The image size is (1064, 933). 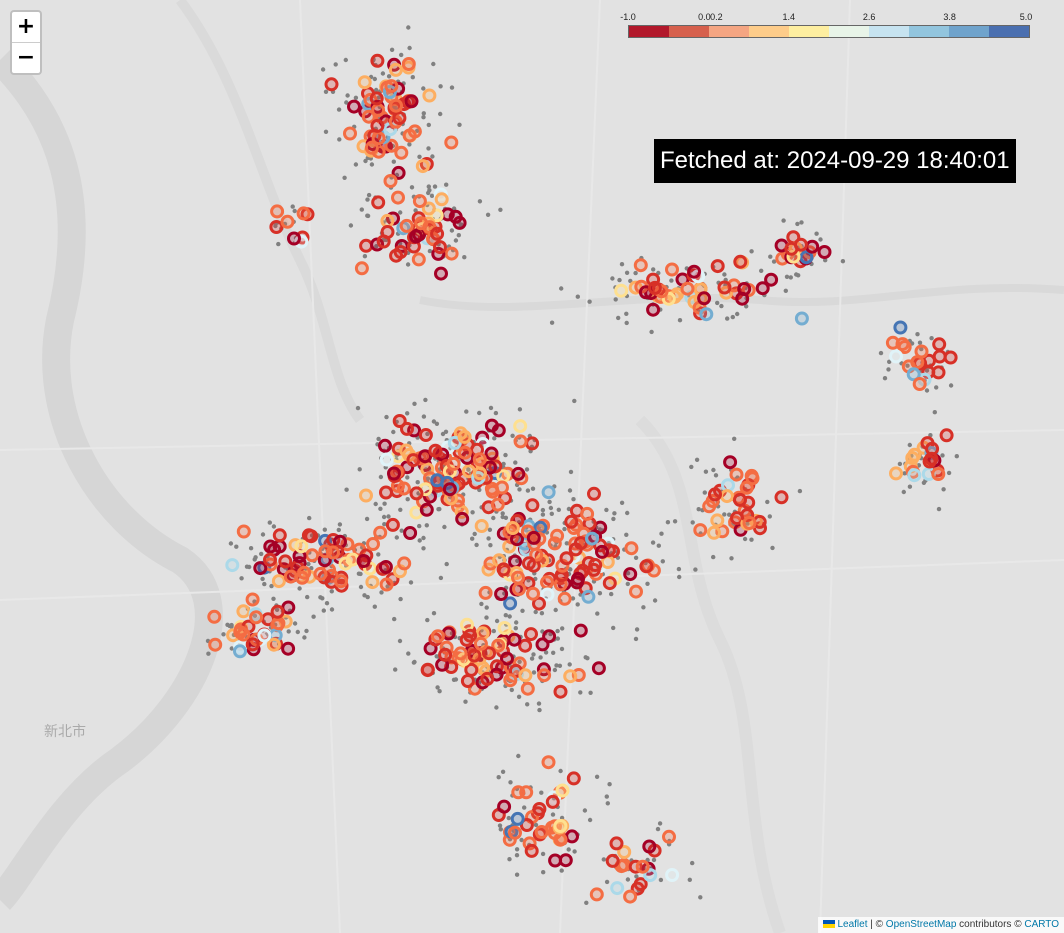 What do you see at coordinates (1041, 924) in the screenshot?
I see `carto-link: CARTO` at bounding box center [1041, 924].